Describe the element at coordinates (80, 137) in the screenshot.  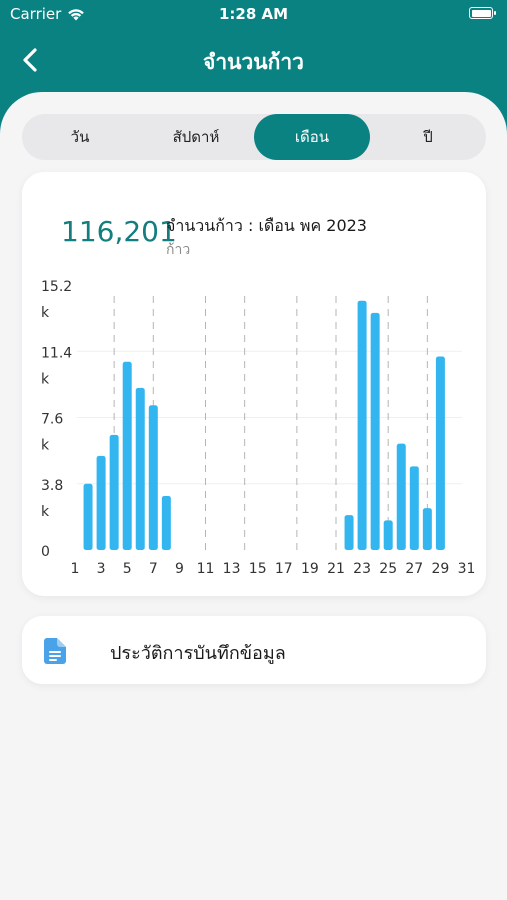
I see `tab-day: วัน` at that location.